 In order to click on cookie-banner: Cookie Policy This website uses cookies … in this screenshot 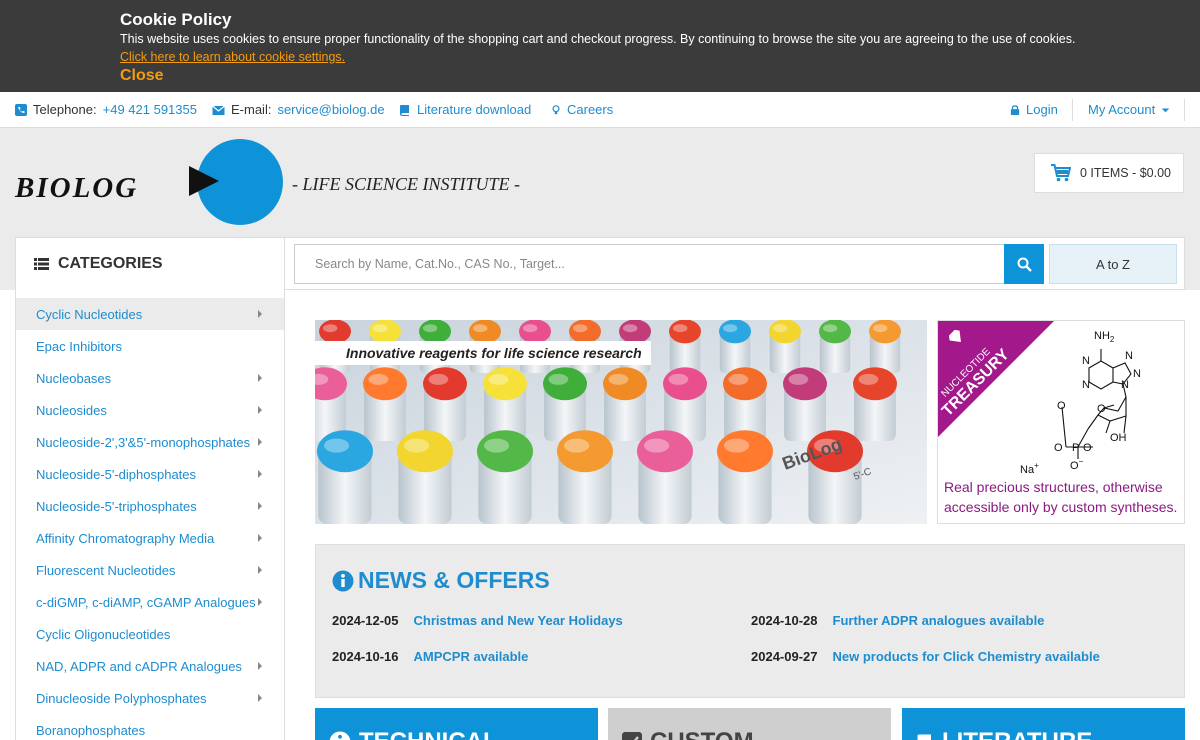, I will do `click(600, 46)`.